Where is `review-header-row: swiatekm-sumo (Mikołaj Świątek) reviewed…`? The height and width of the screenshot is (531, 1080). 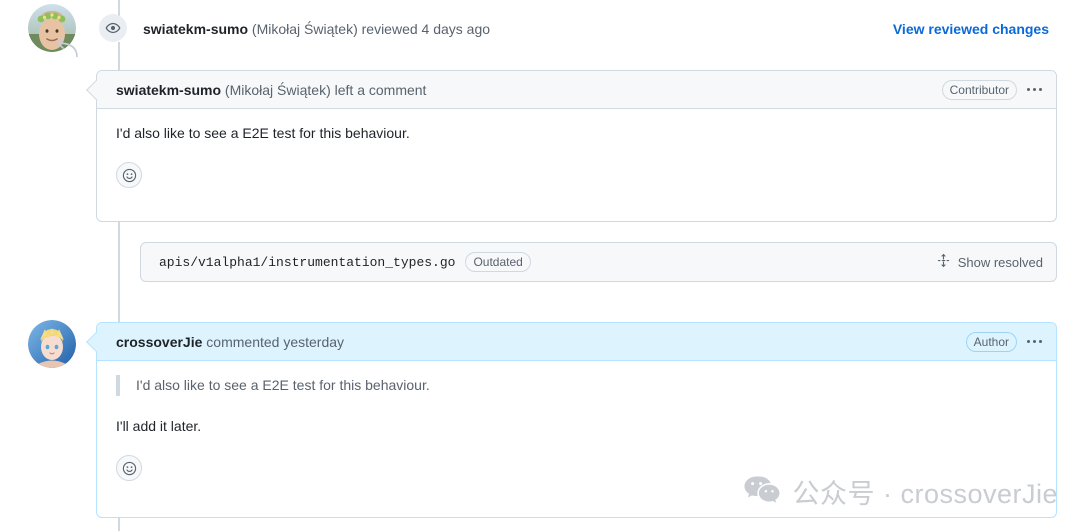 review-header-row: swiatekm-sumo (Mikołaj Świątek) reviewed… is located at coordinates (540, 29).